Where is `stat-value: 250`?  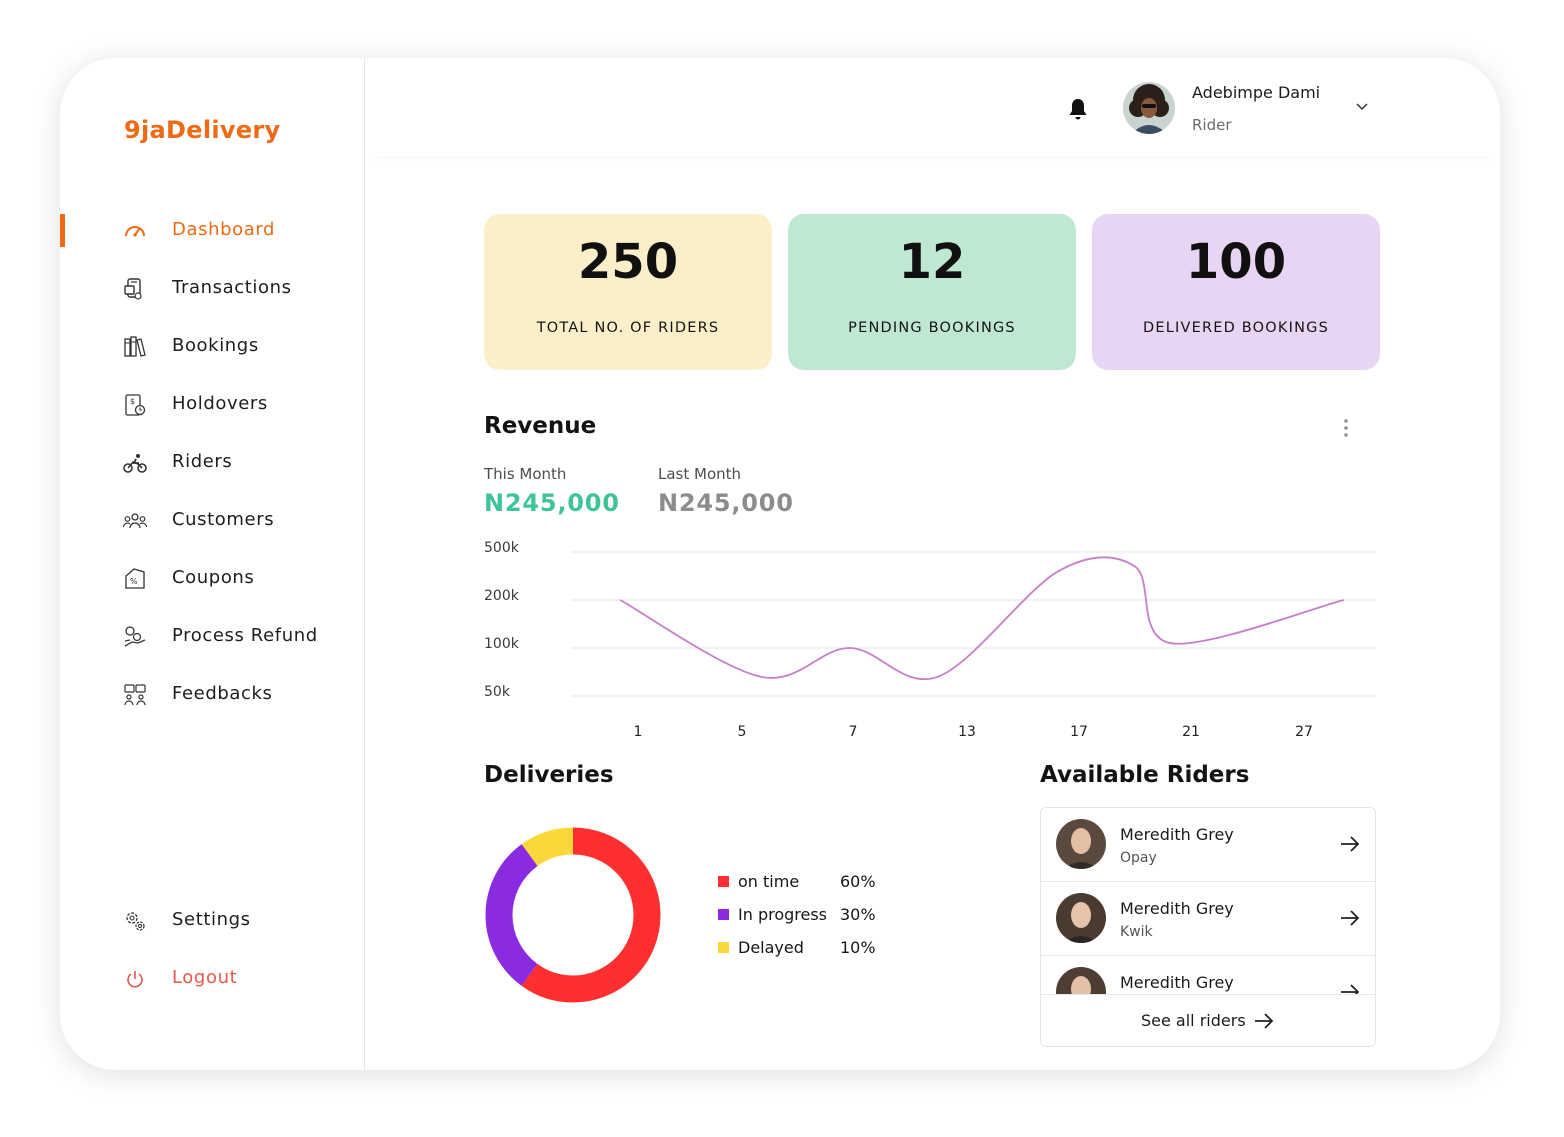 stat-value: 250 is located at coordinates (628, 262).